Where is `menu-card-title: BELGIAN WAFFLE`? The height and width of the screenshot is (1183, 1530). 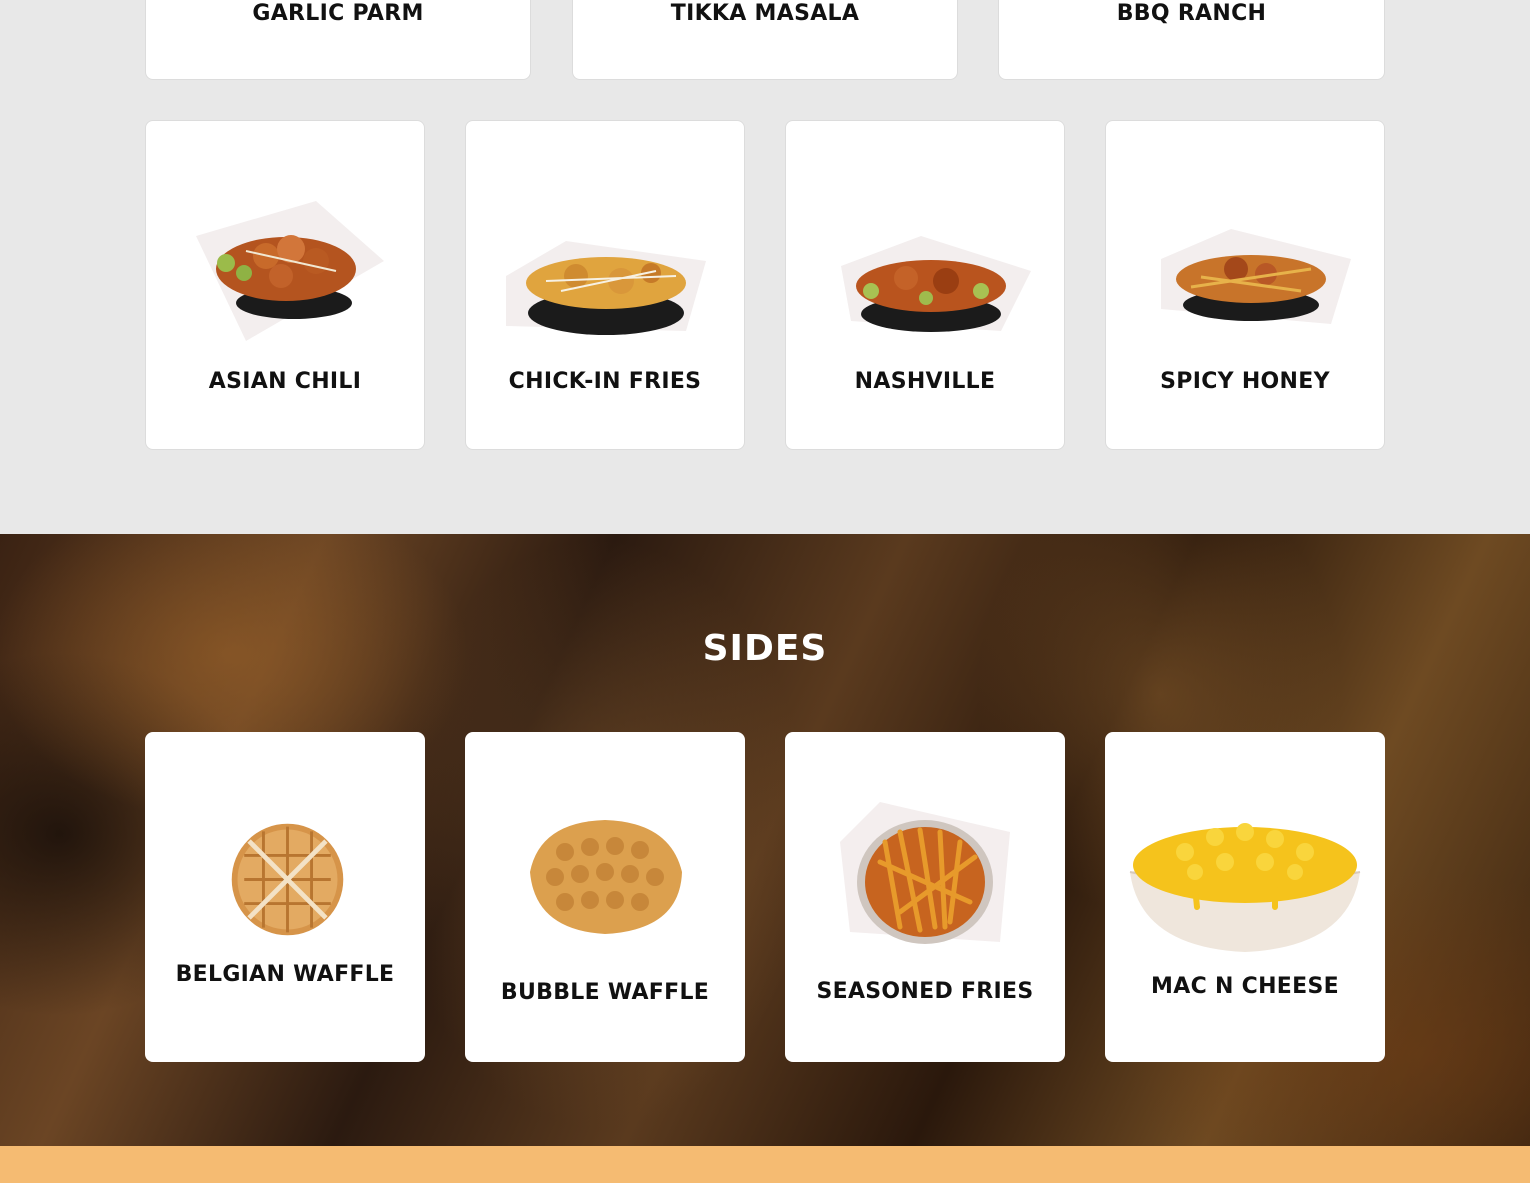
menu-card-title: BELGIAN WAFFLE is located at coordinates (285, 974).